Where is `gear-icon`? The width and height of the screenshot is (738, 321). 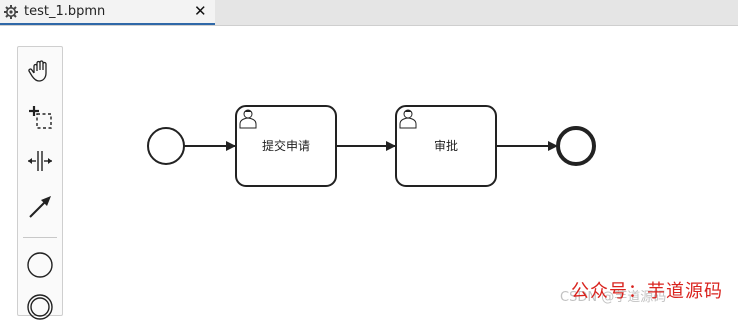 gear-icon is located at coordinates (11, 12).